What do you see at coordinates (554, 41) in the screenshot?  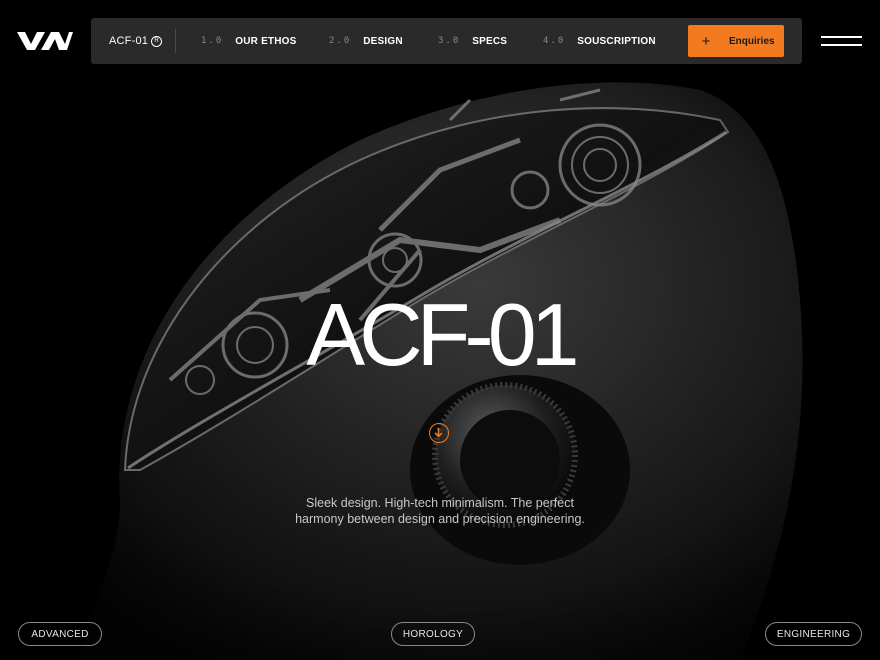 I see `nav-number: 4.0` at bounding box center [554, 41].